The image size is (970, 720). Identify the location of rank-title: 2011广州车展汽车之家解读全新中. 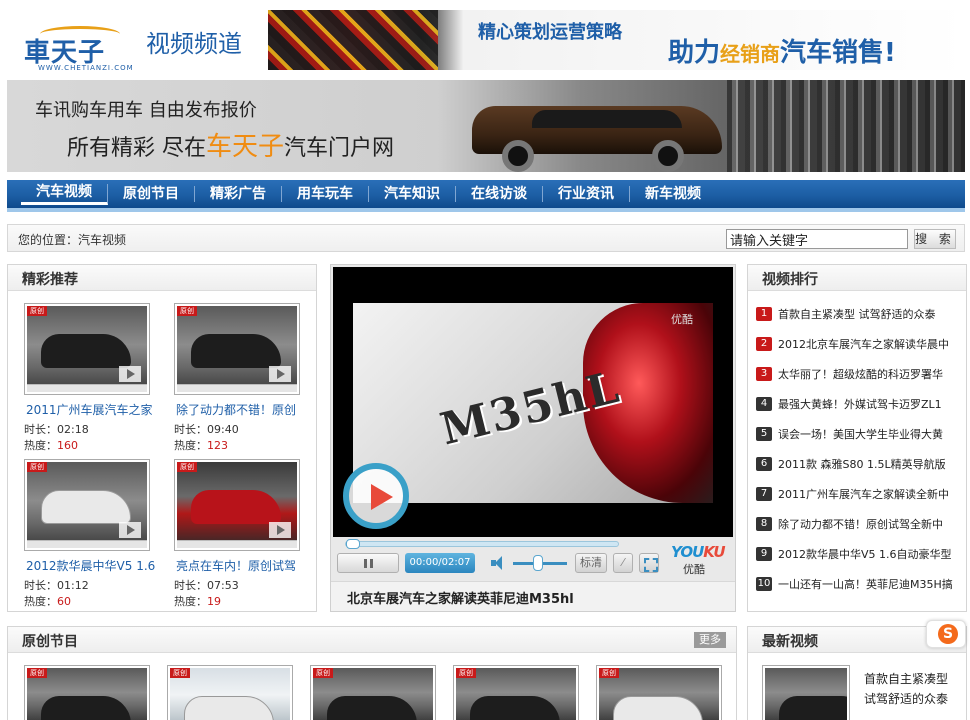
(863, 494).